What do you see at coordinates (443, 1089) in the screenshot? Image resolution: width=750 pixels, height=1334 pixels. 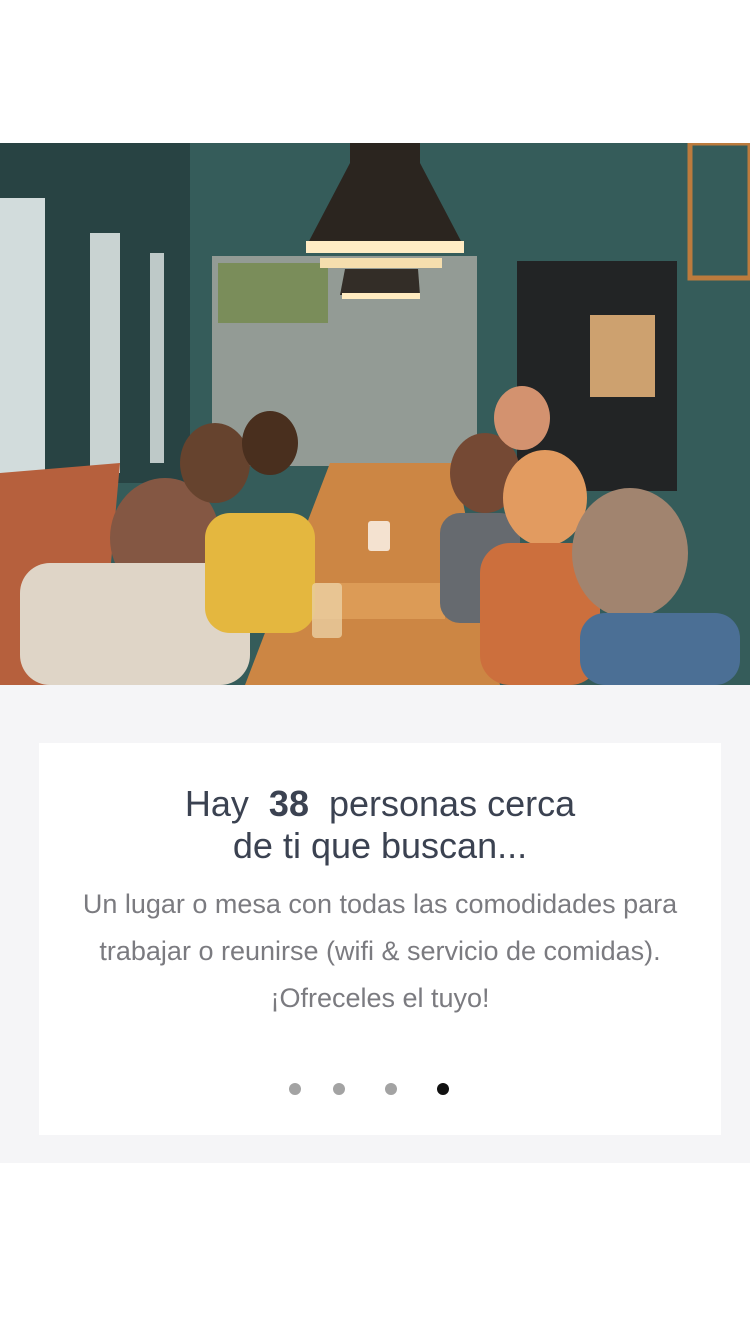 I see `page-dot-4-active` at bounding box center [443, 1089].